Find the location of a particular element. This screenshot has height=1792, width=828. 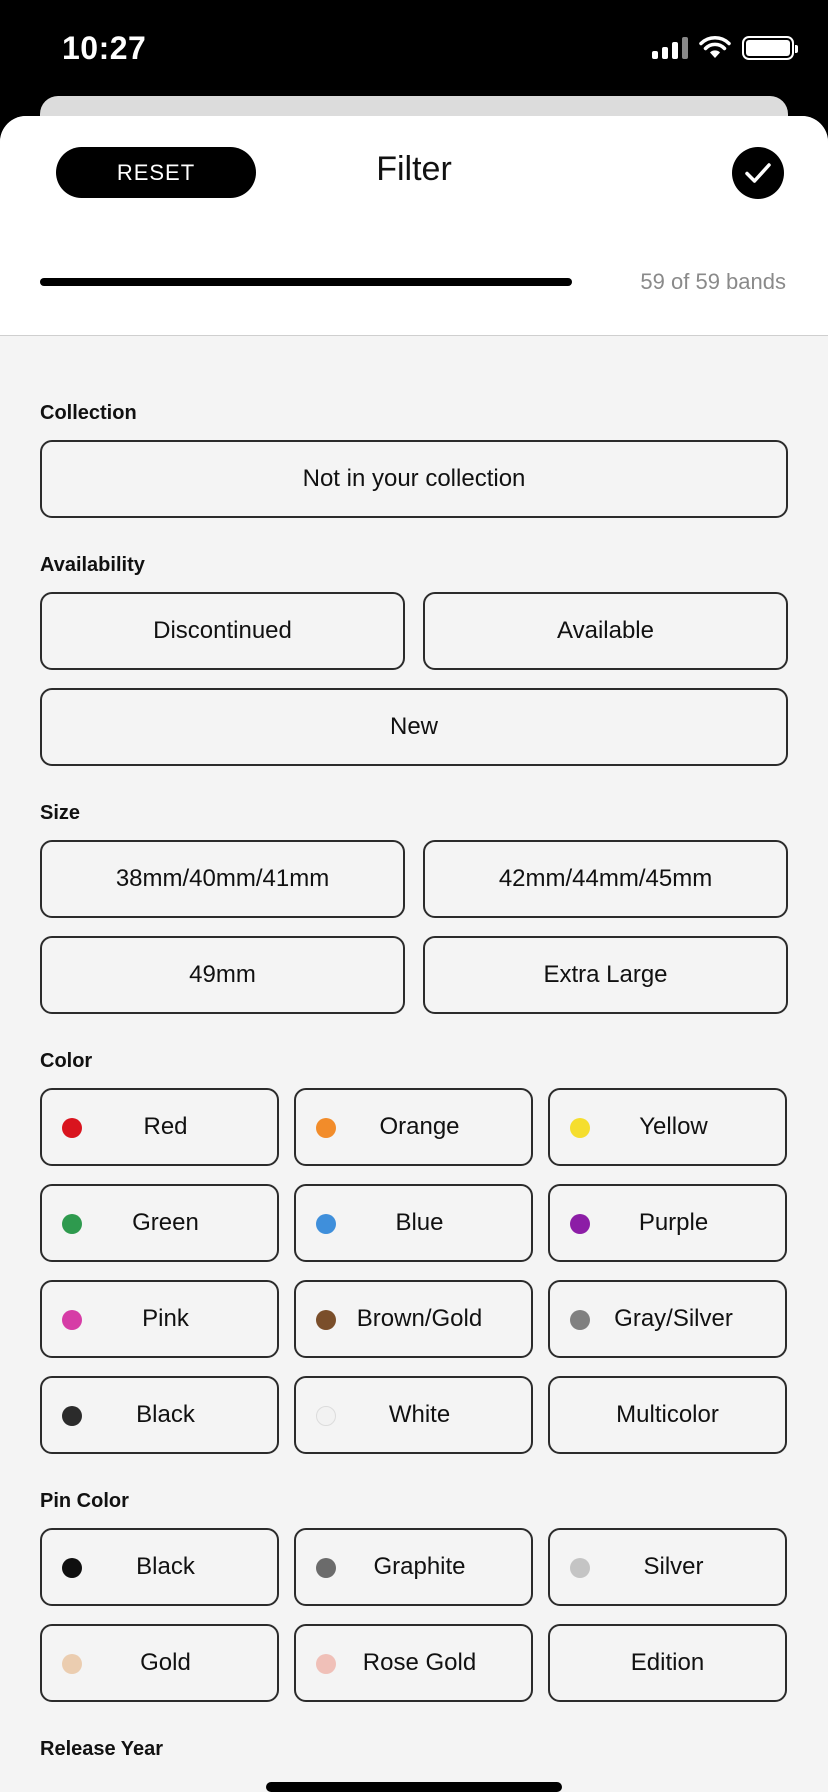

cellular-signal-icon is located at coordinates (670, 48).